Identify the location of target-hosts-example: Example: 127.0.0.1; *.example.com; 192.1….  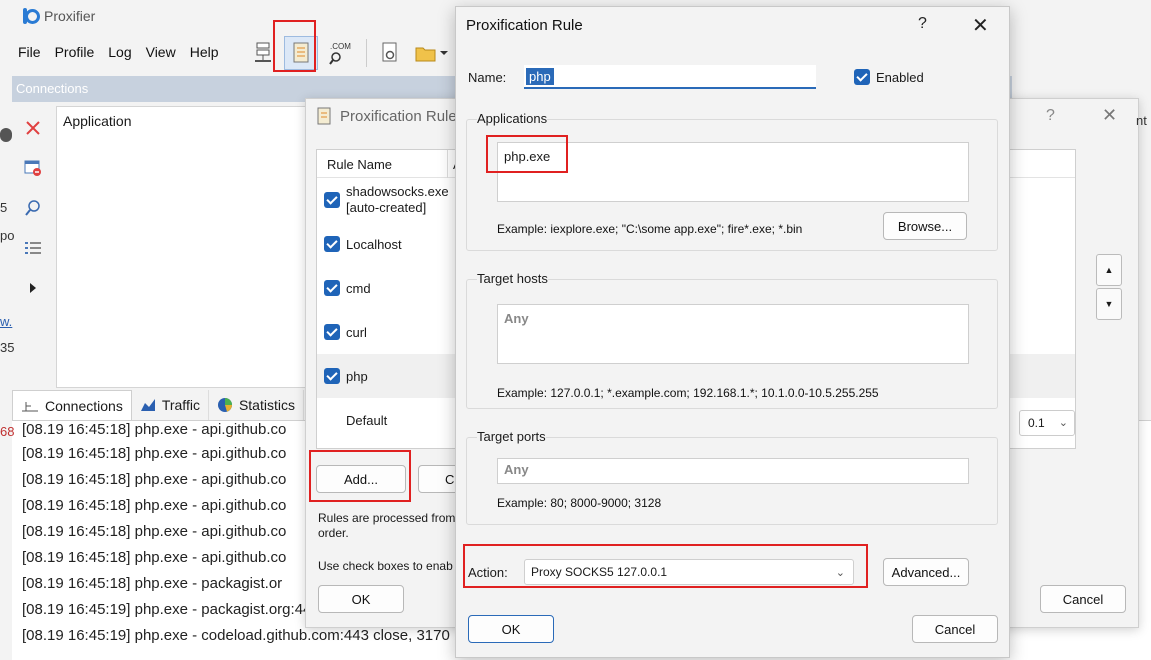
(688, 393).